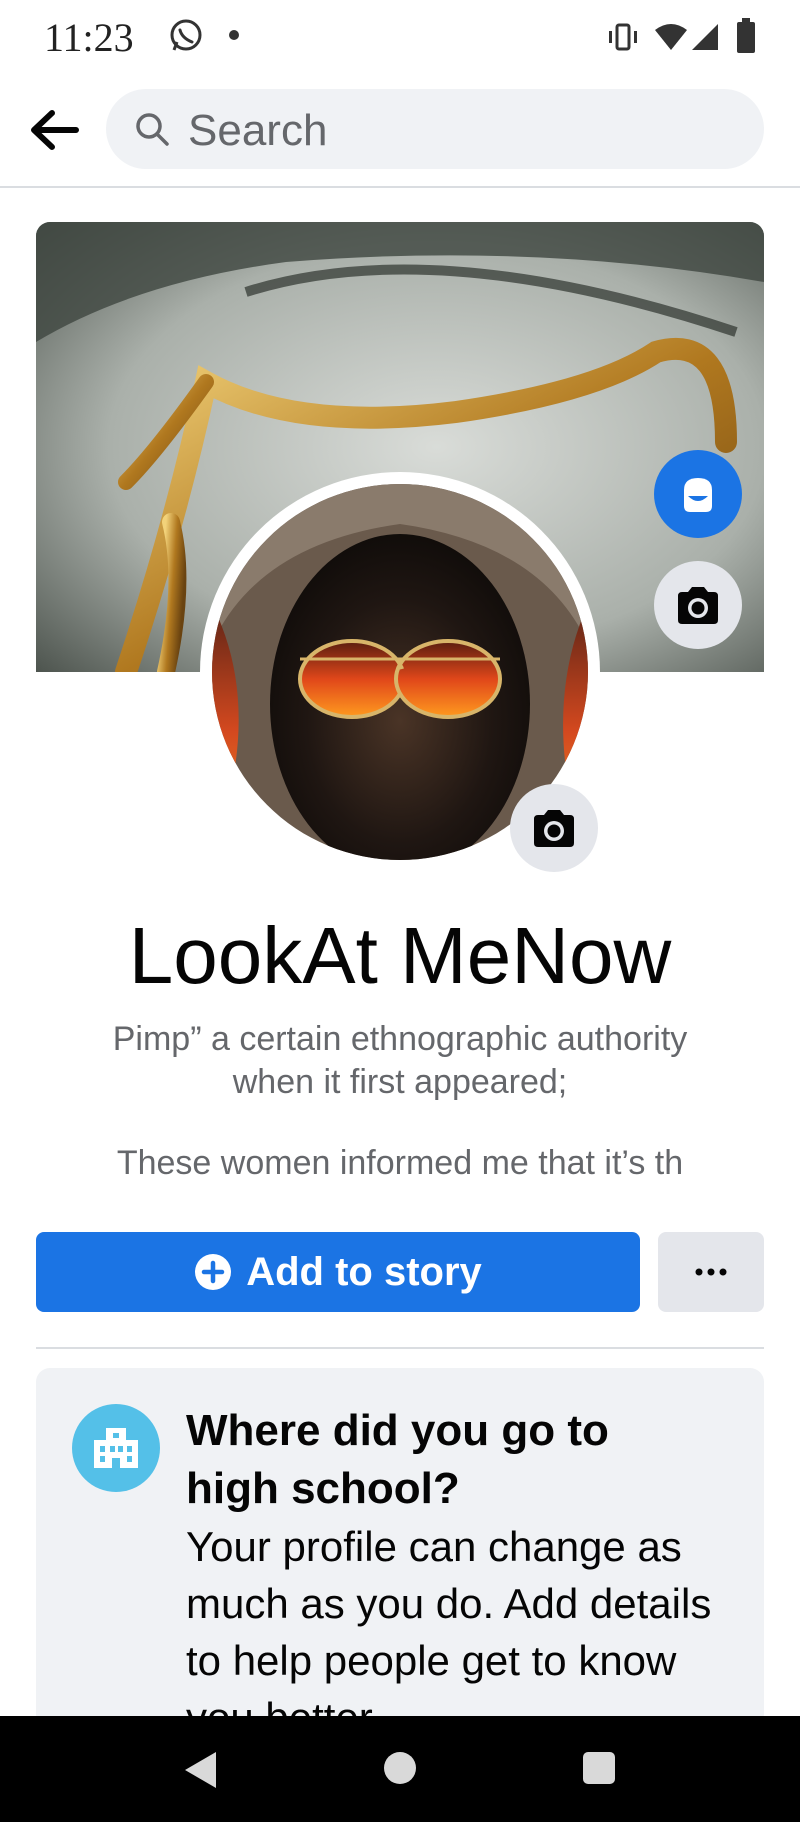 Image resolution: width=800 pixels, height=1822 pixels. What do you see at coordinates (435, 129) in the screenshot?
I see `search-input: Search` at bounding box center [435, 129].